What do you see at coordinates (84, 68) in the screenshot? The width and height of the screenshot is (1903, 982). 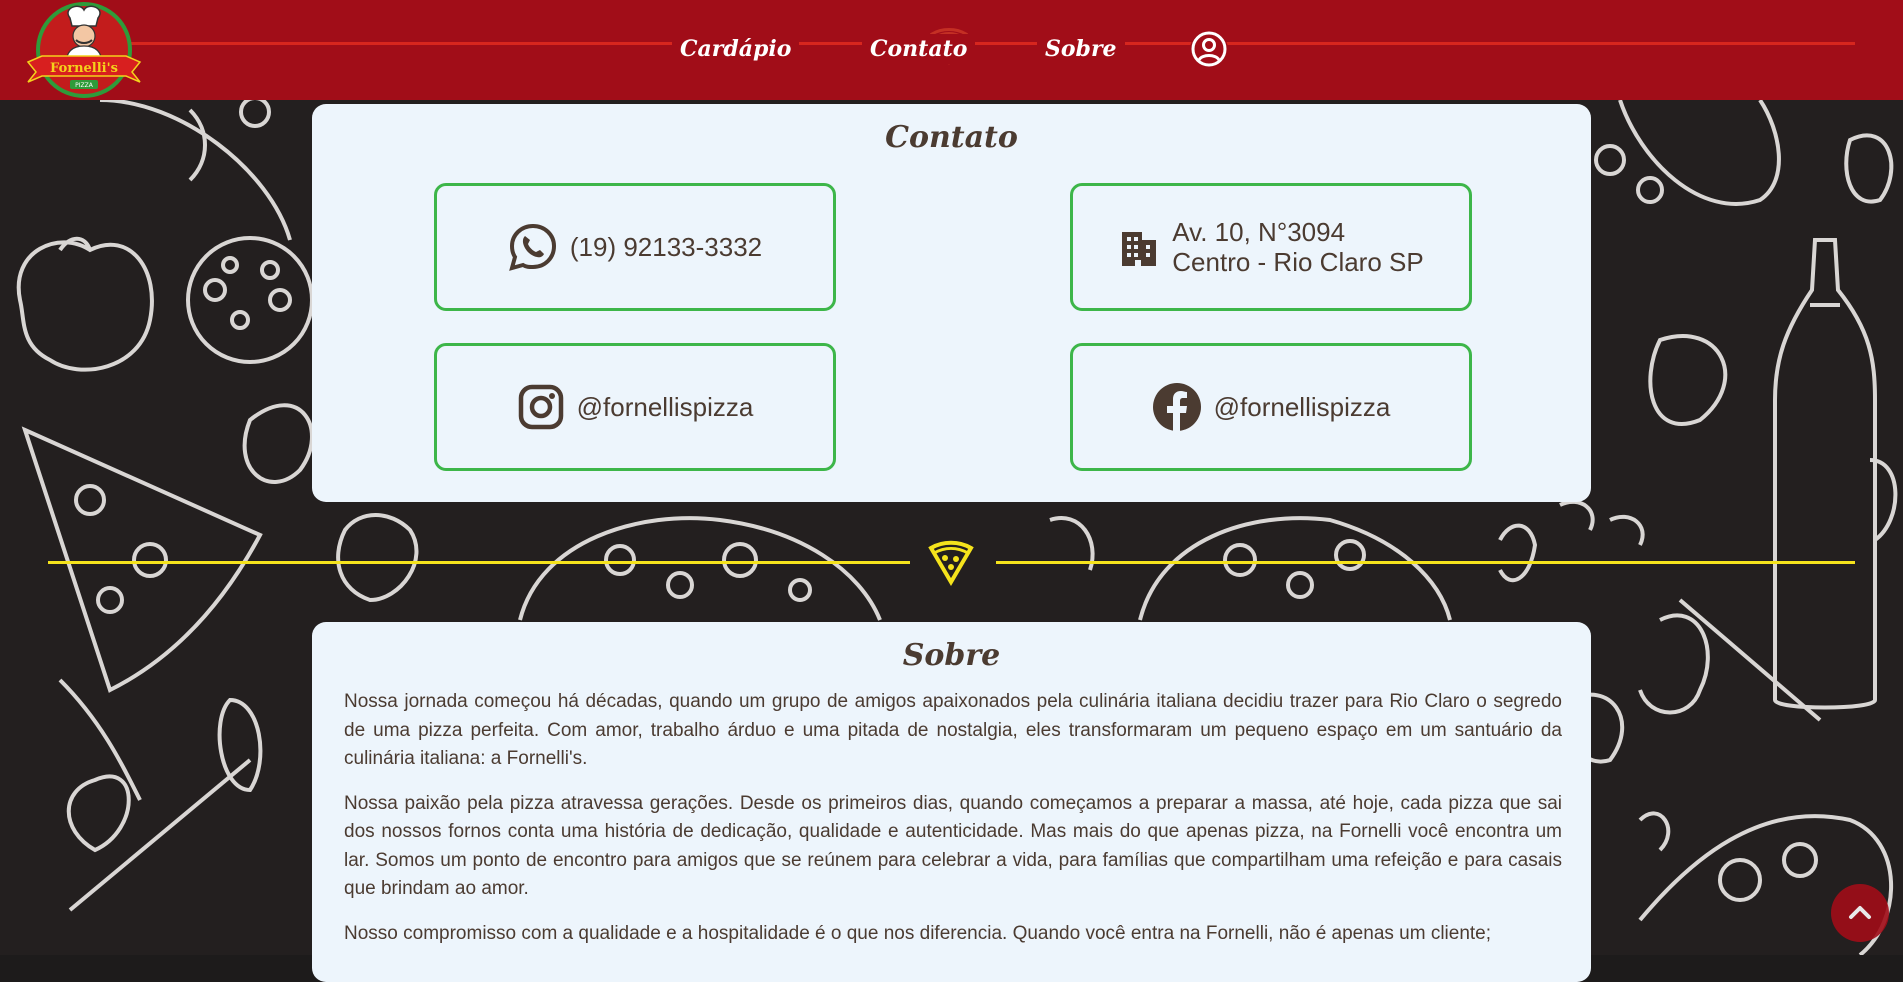 I see `logo-wordmark: Fornelli's` at bounding box center [84, 68].